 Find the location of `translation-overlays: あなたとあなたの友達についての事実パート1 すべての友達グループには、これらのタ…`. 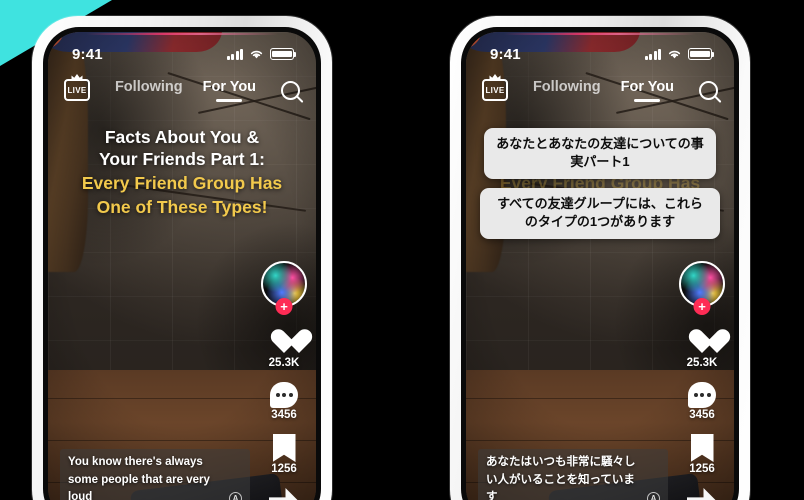

translation-overlays: あなたとあなたの友達についての事実パート1 すべての友達グループには、これらのタ… is located at coordinates (600, 183).